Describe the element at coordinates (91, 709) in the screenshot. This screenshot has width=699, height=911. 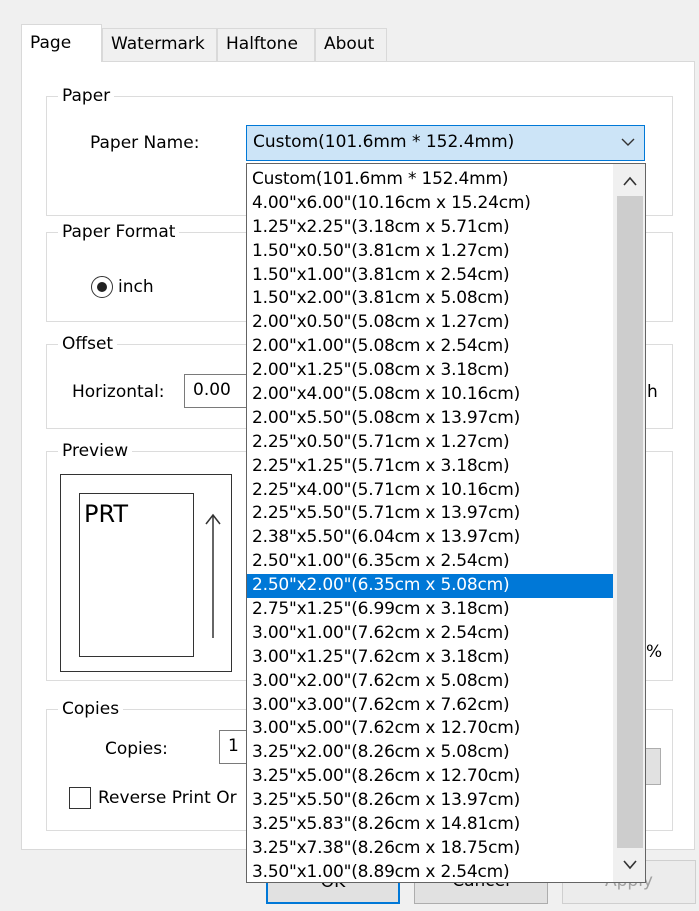
I see `copies-group-title: Copies` at that location.